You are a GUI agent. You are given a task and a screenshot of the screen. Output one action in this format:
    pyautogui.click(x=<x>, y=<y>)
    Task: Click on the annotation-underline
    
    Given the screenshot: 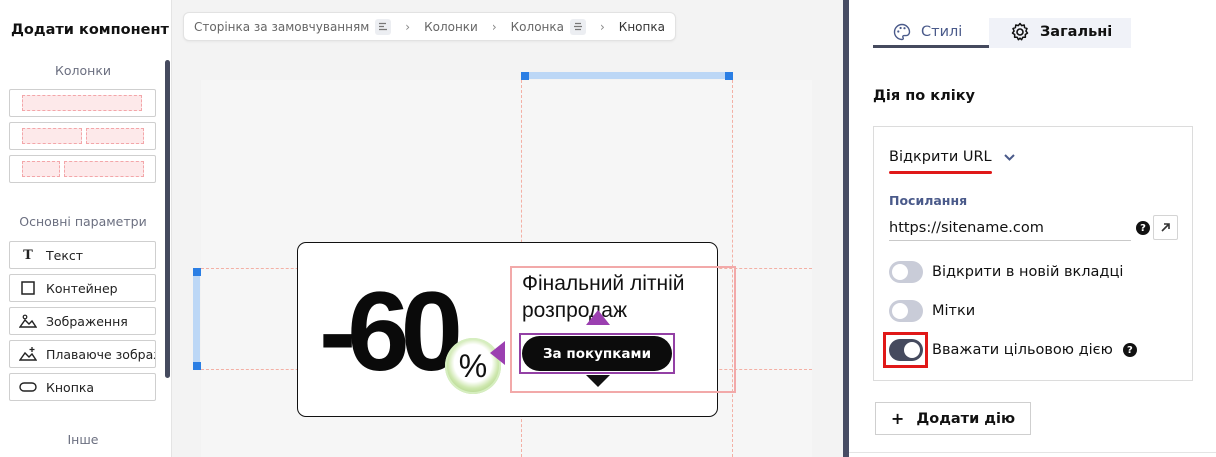 What is the action you would take?
    pyautogui.click(x=940, y=172)
    